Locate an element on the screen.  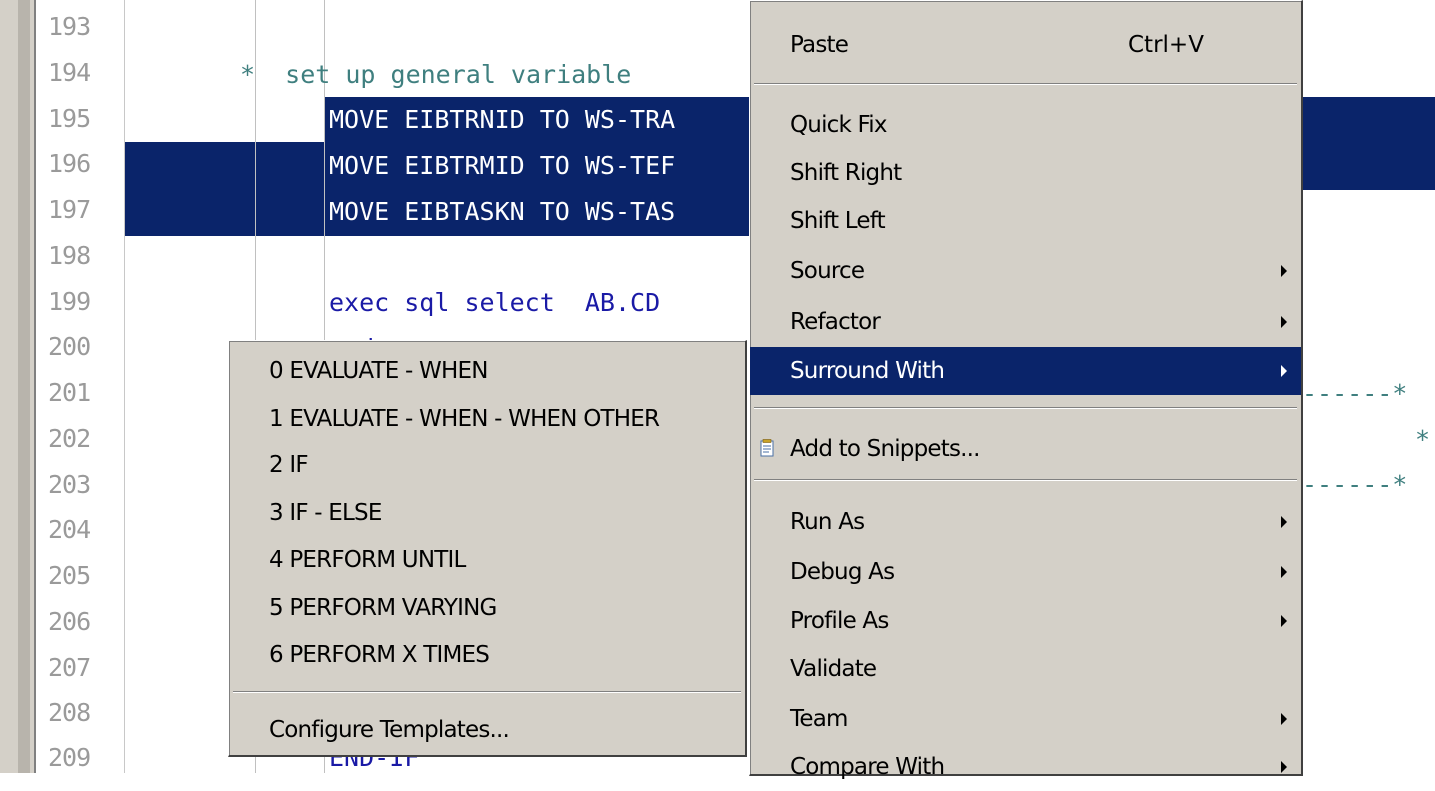
line-number: 205 is located at coordinates (69, 575).